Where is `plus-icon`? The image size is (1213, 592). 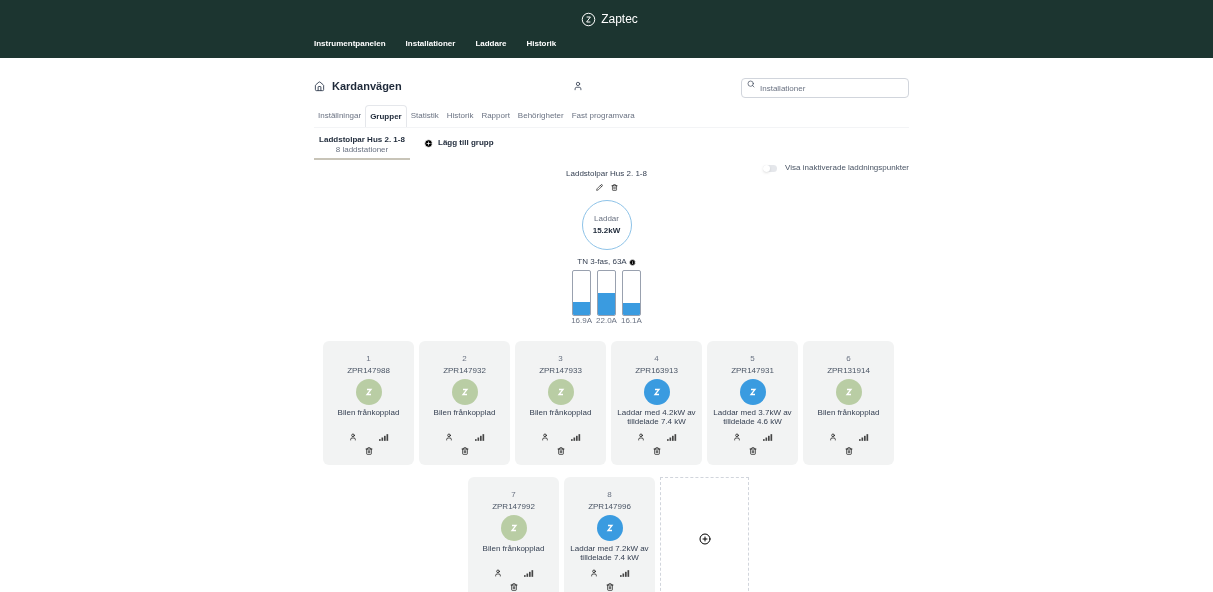 plus-icon is located at coordinates (428, 143).